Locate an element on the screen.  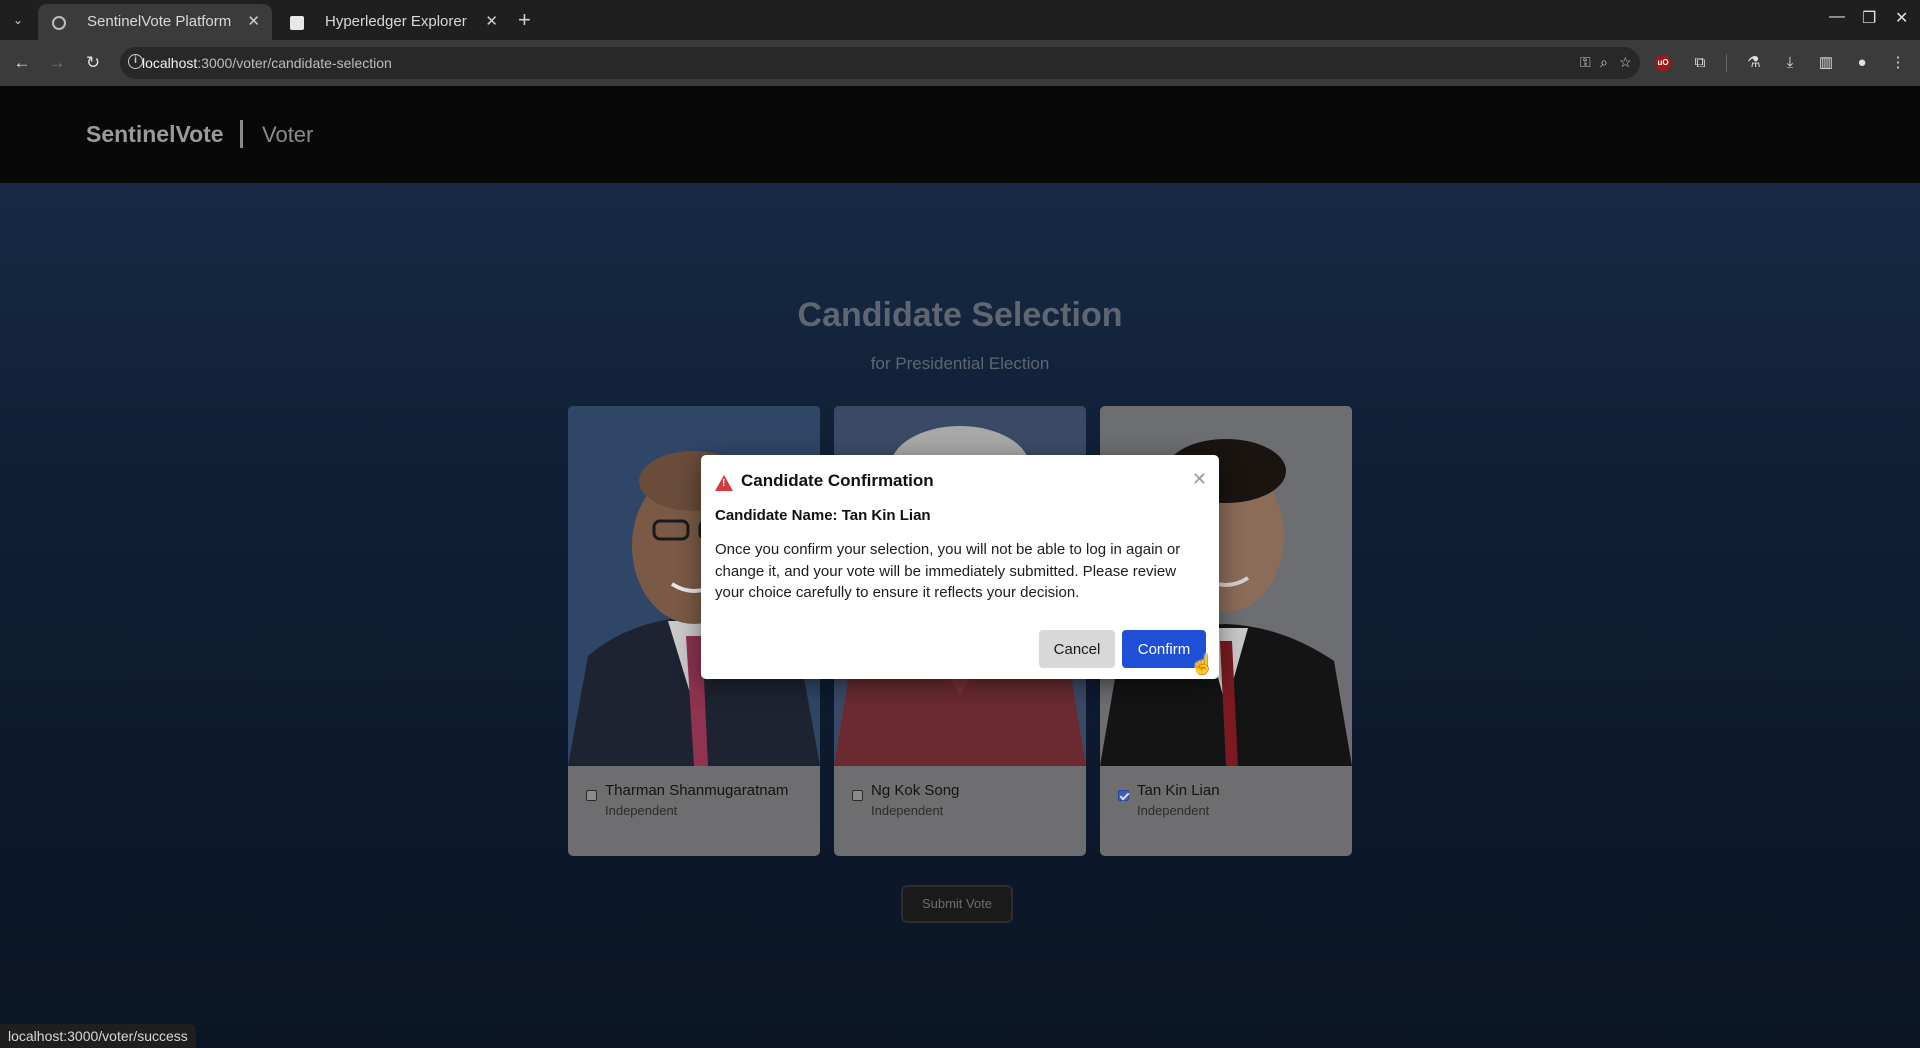
globe-icon is located at coordinates (59, 23).